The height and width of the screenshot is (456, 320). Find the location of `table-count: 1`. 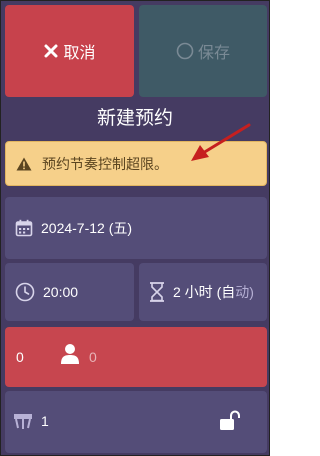

table-count: 1 is located at coordinates (45, 421).